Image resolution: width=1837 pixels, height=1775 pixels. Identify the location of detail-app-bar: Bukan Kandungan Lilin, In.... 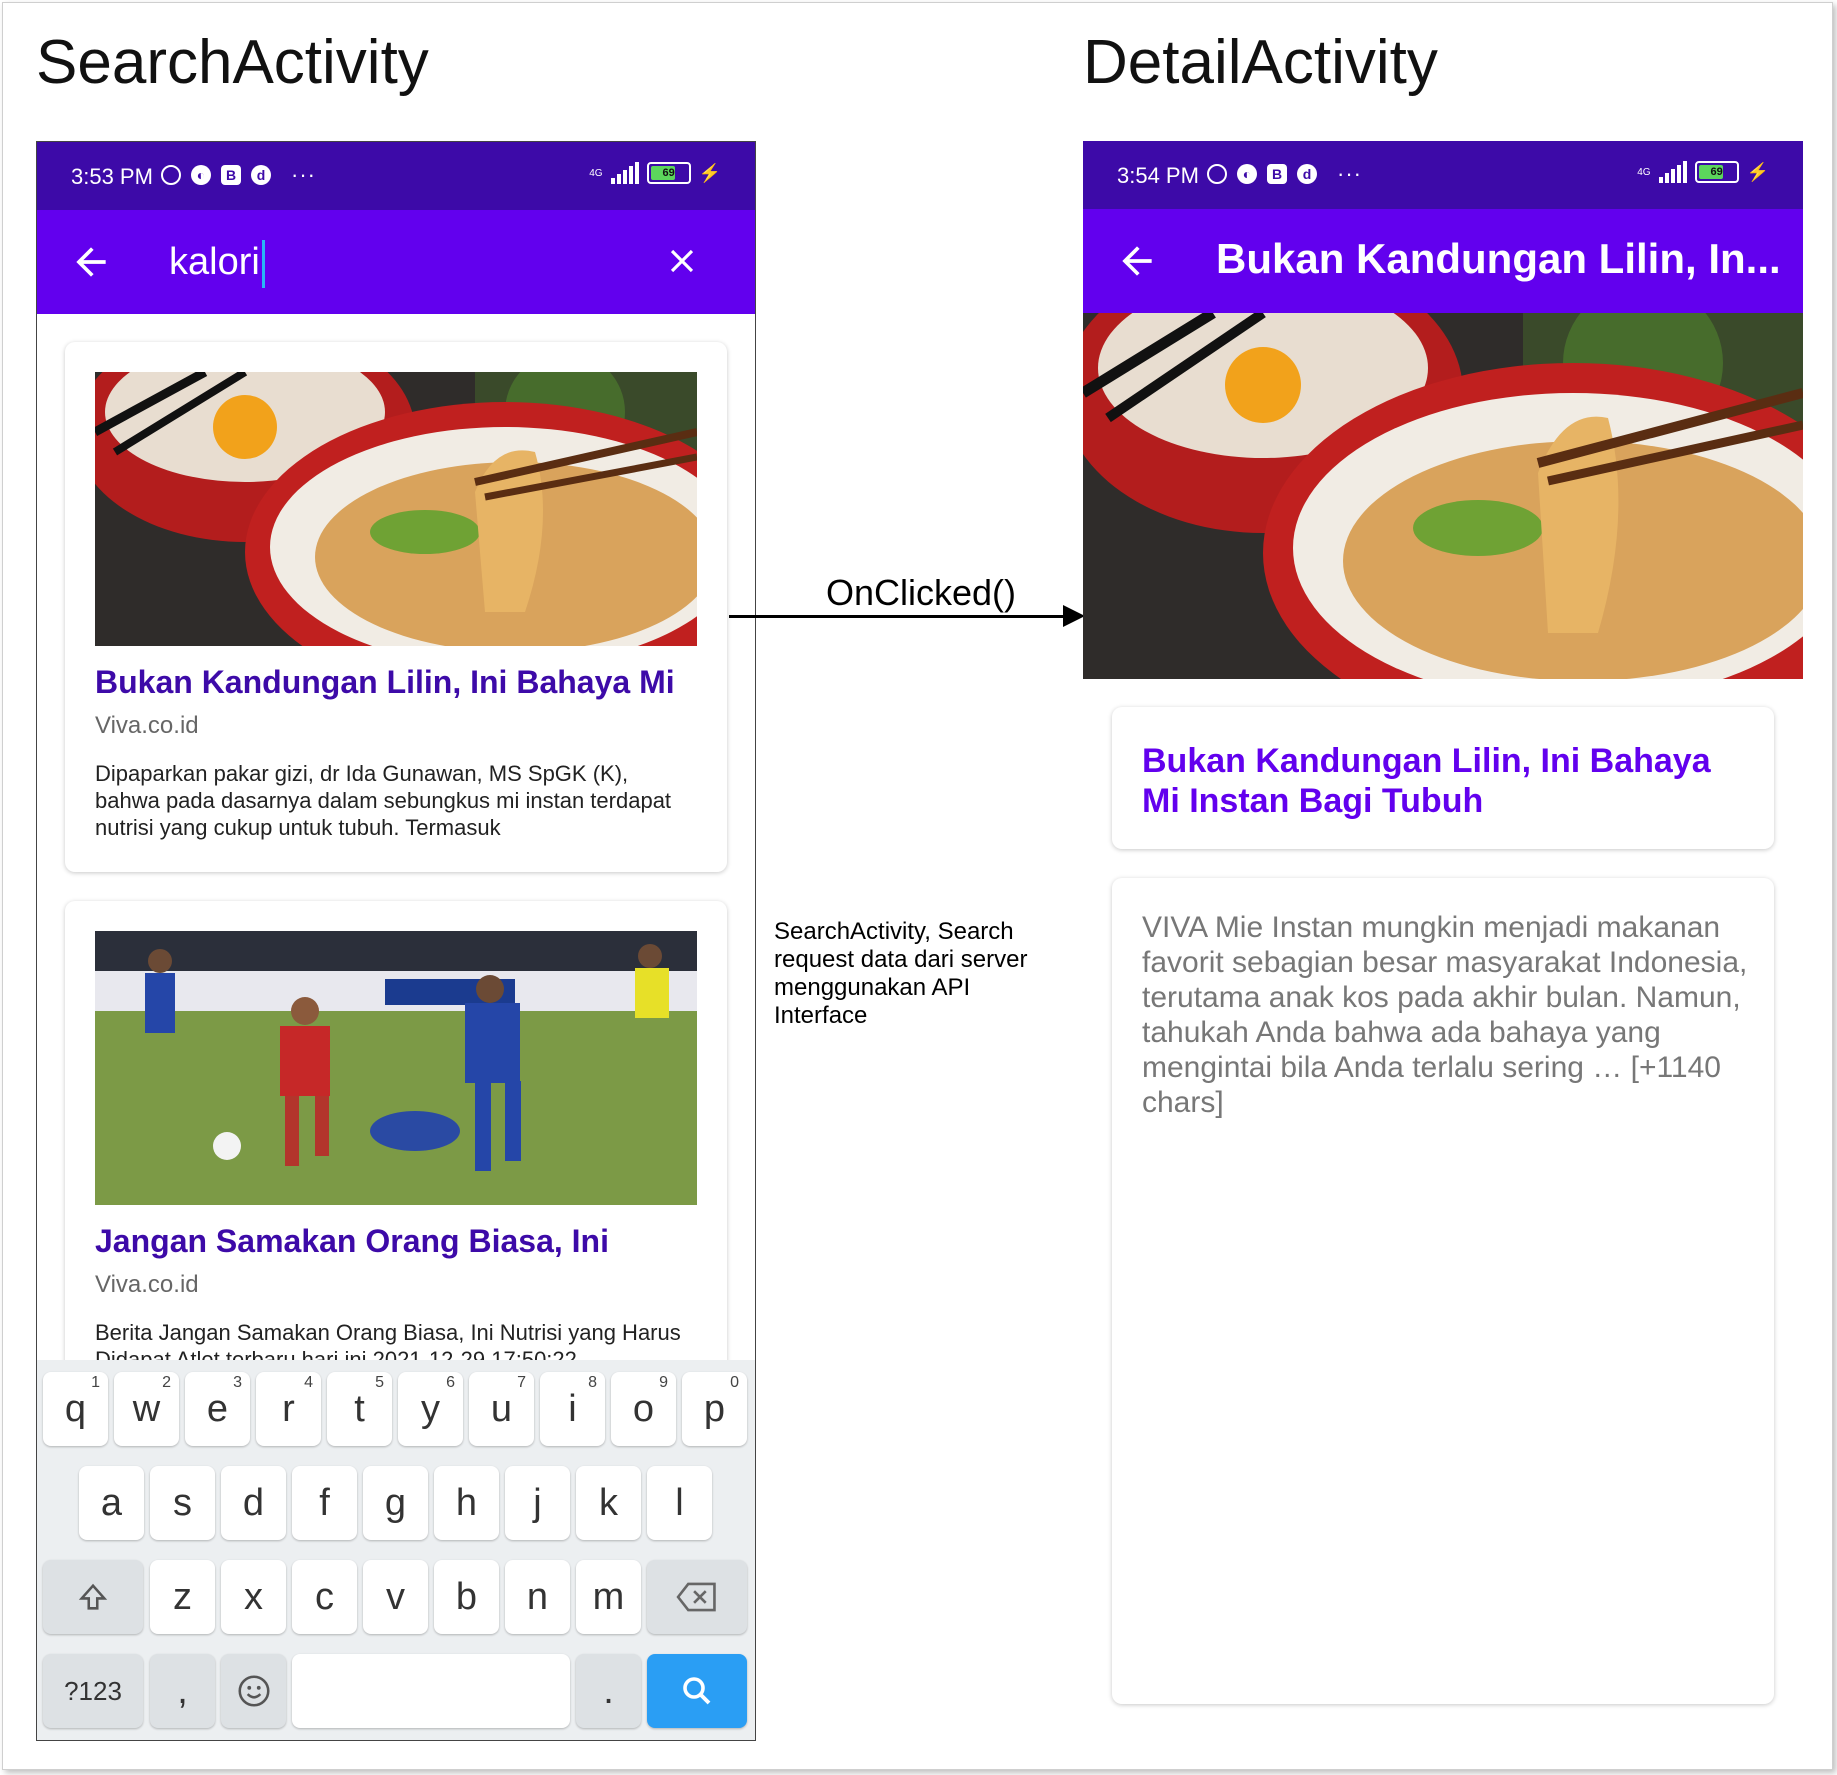
(1443, 261).